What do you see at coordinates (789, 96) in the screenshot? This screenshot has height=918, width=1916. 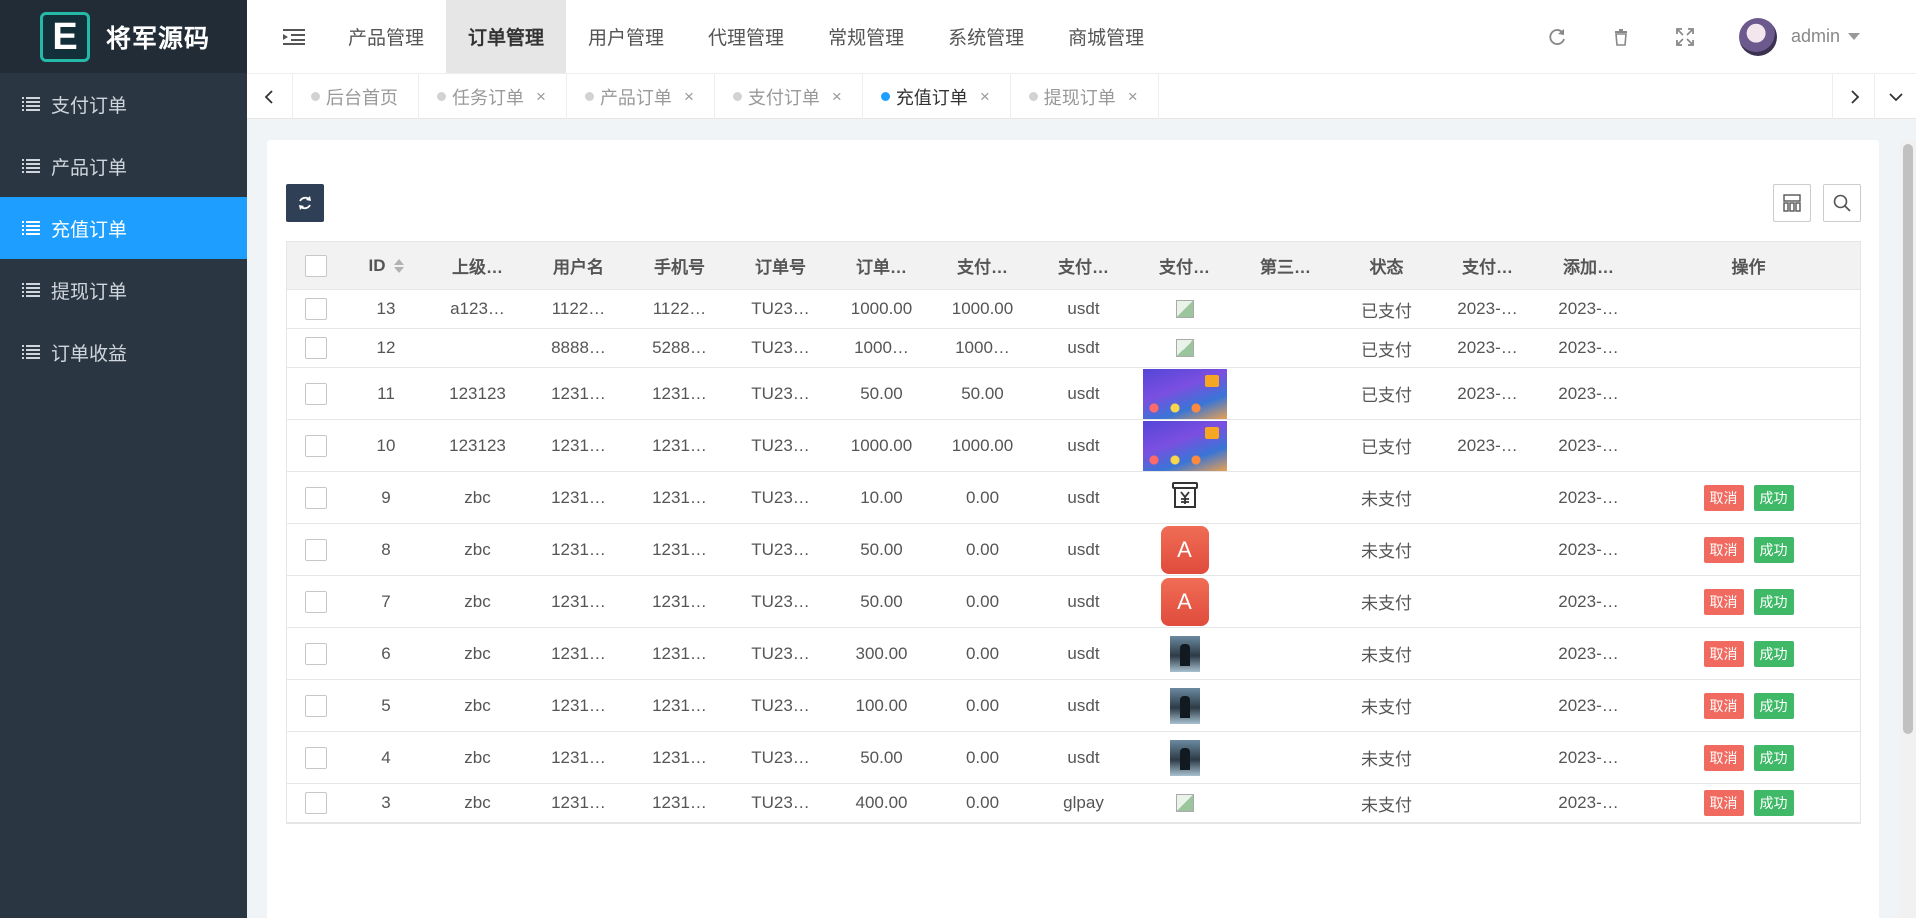 I see `page-tab: 支付订单 ×` at bounding box center [789, 96].